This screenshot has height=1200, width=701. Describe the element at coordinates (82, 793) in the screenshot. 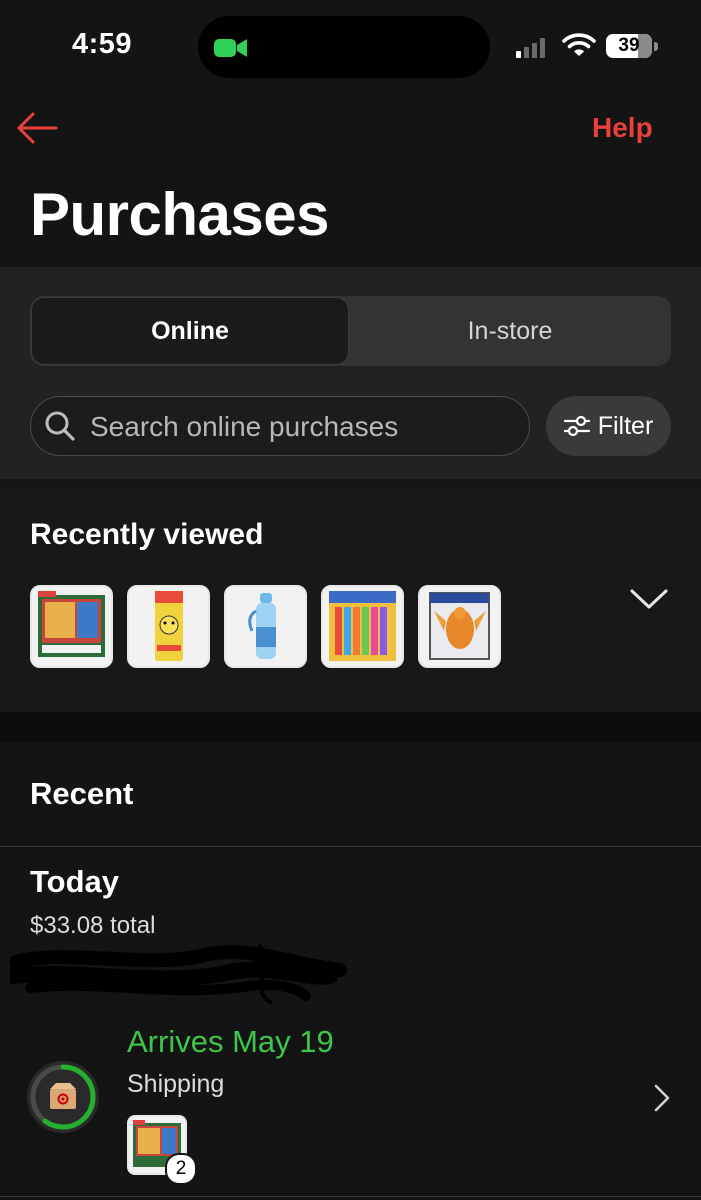

I see `recent-title: Recent` at that location.